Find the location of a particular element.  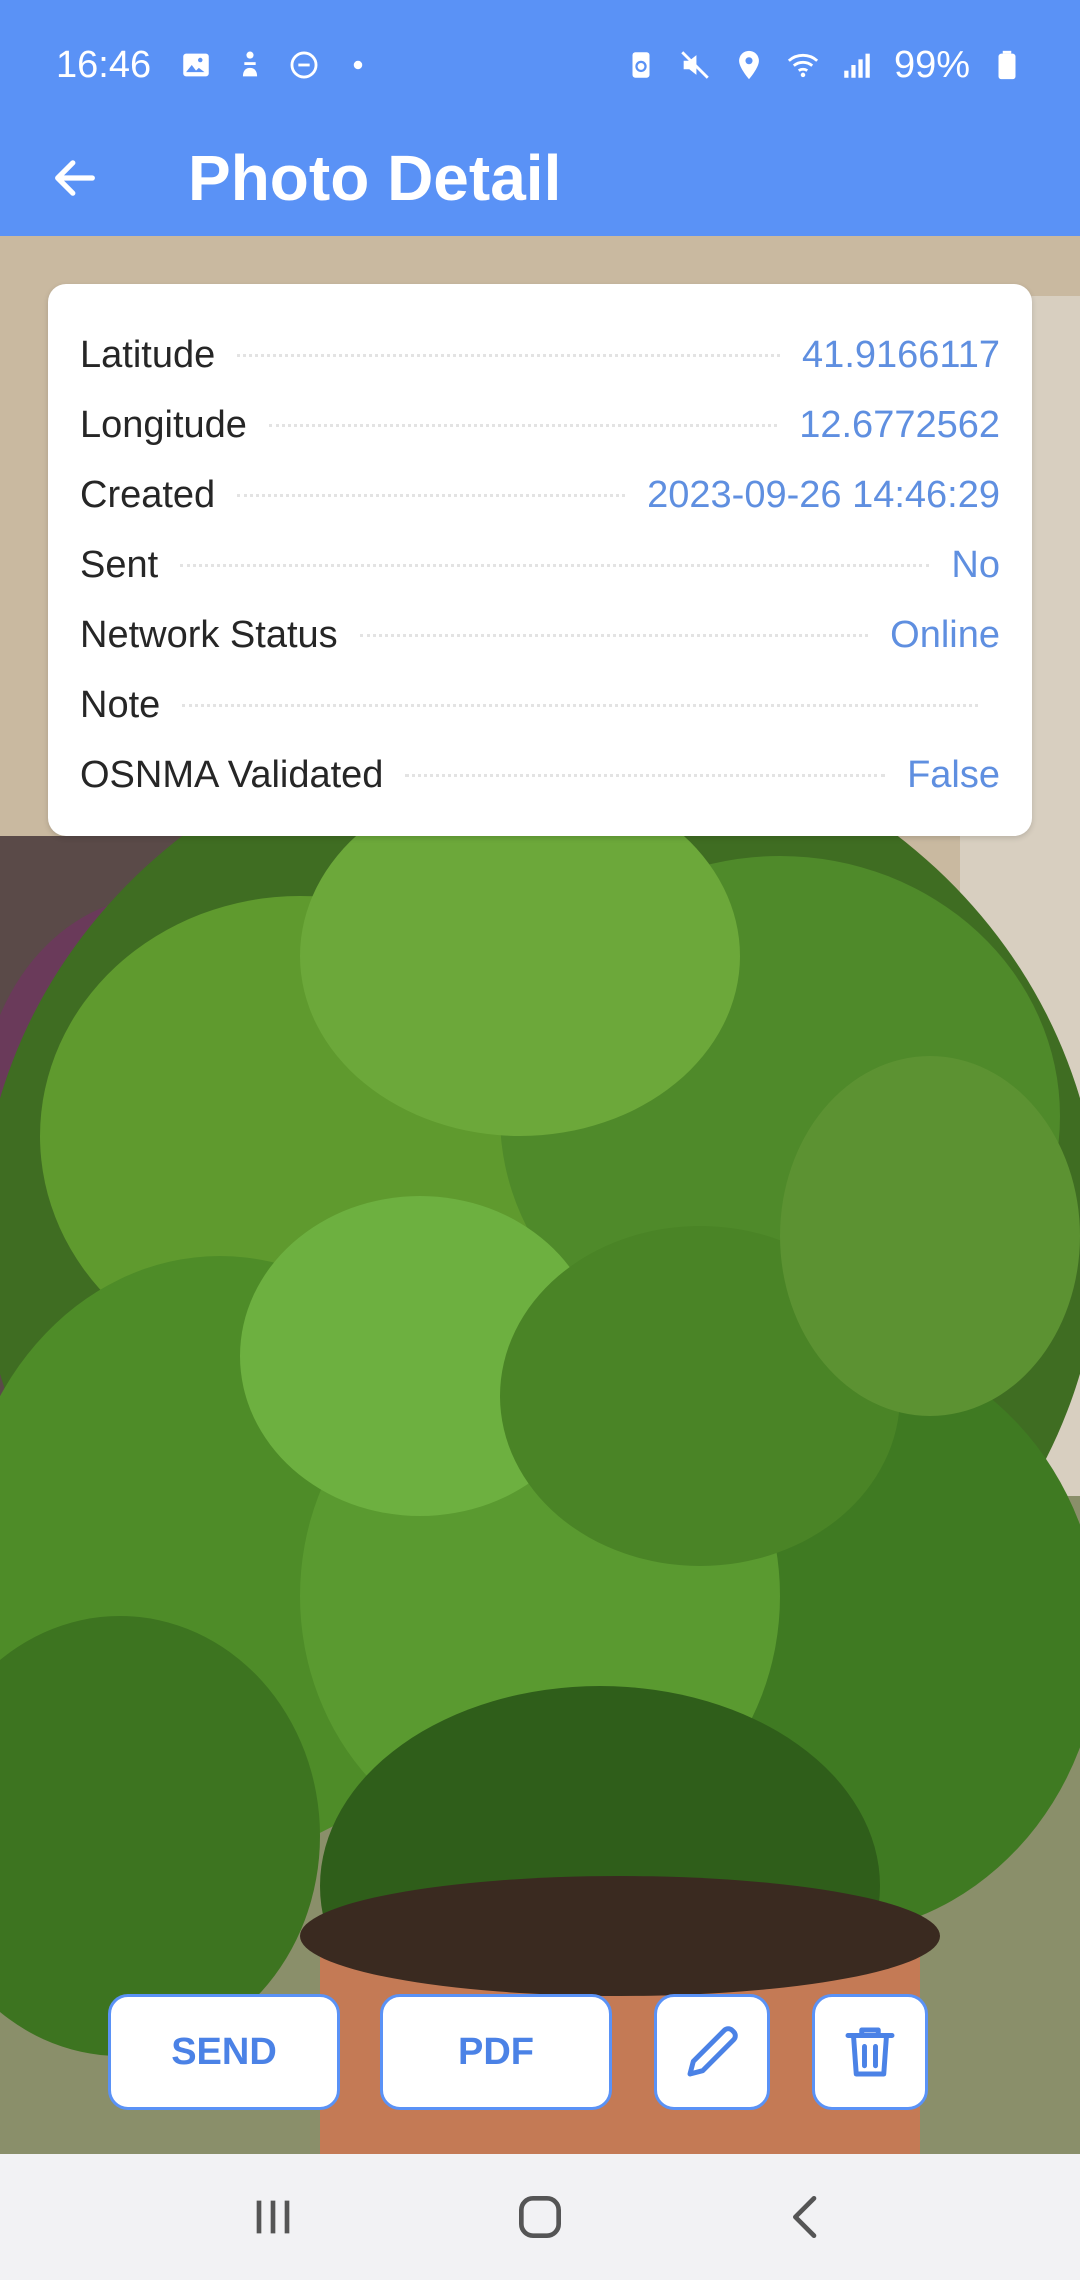

status-right: 99% is located at coordinates (824, 65).